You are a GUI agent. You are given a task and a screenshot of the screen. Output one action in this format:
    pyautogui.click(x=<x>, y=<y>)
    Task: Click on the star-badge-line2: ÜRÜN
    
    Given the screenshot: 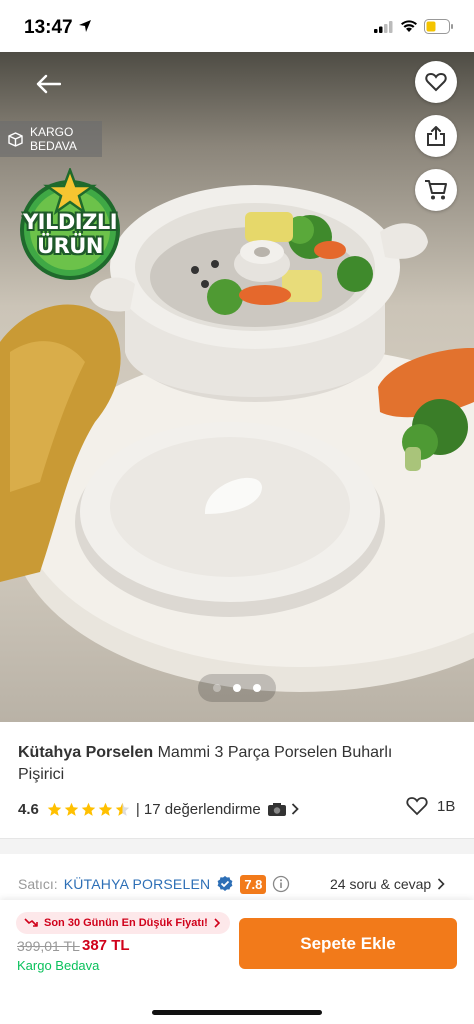 What is the action you would take?
    pyautogui.click(x=70, y=246)
    